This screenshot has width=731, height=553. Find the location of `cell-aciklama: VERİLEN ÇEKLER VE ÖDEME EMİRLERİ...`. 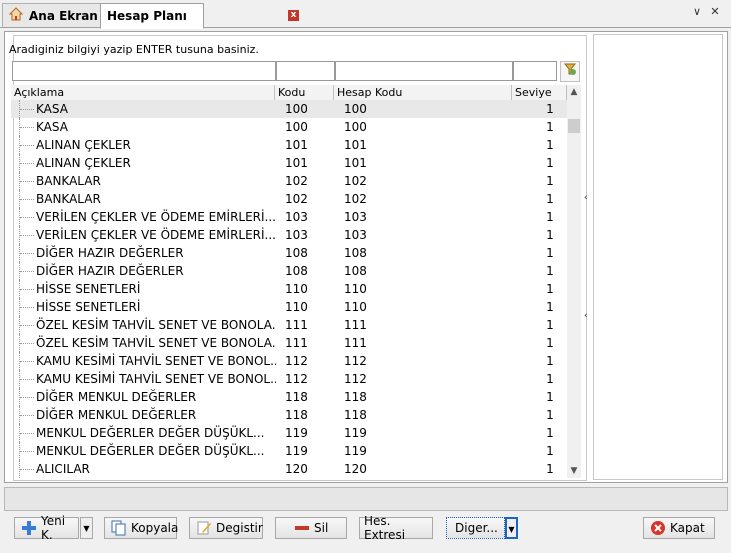

cell-aciklama: VERİLEN ÇEKLER VE ÖDEME EMİRLERİ... is located at coordinates (156, 217).